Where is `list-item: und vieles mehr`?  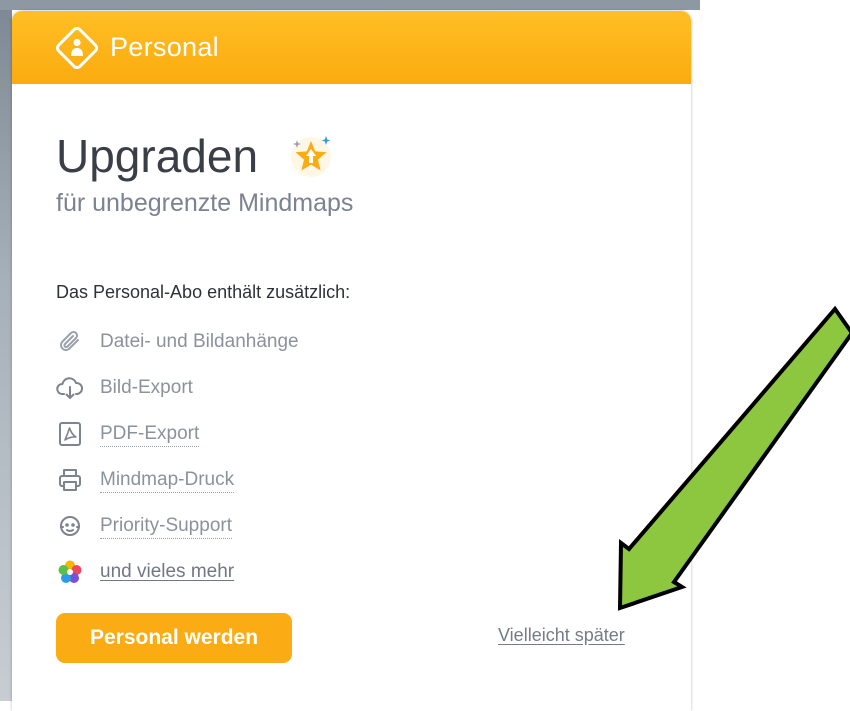
list-item: und vieles mehr is located at coordinates (373, 572).